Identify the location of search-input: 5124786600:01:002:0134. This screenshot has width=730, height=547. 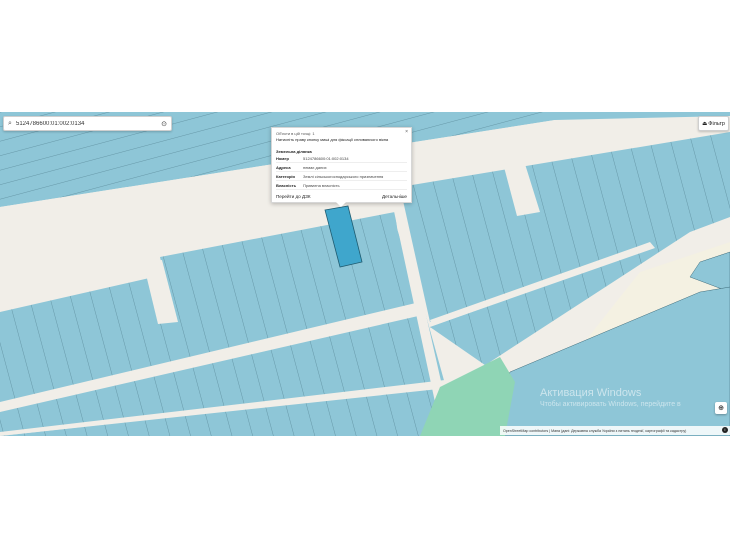
(86, 124).